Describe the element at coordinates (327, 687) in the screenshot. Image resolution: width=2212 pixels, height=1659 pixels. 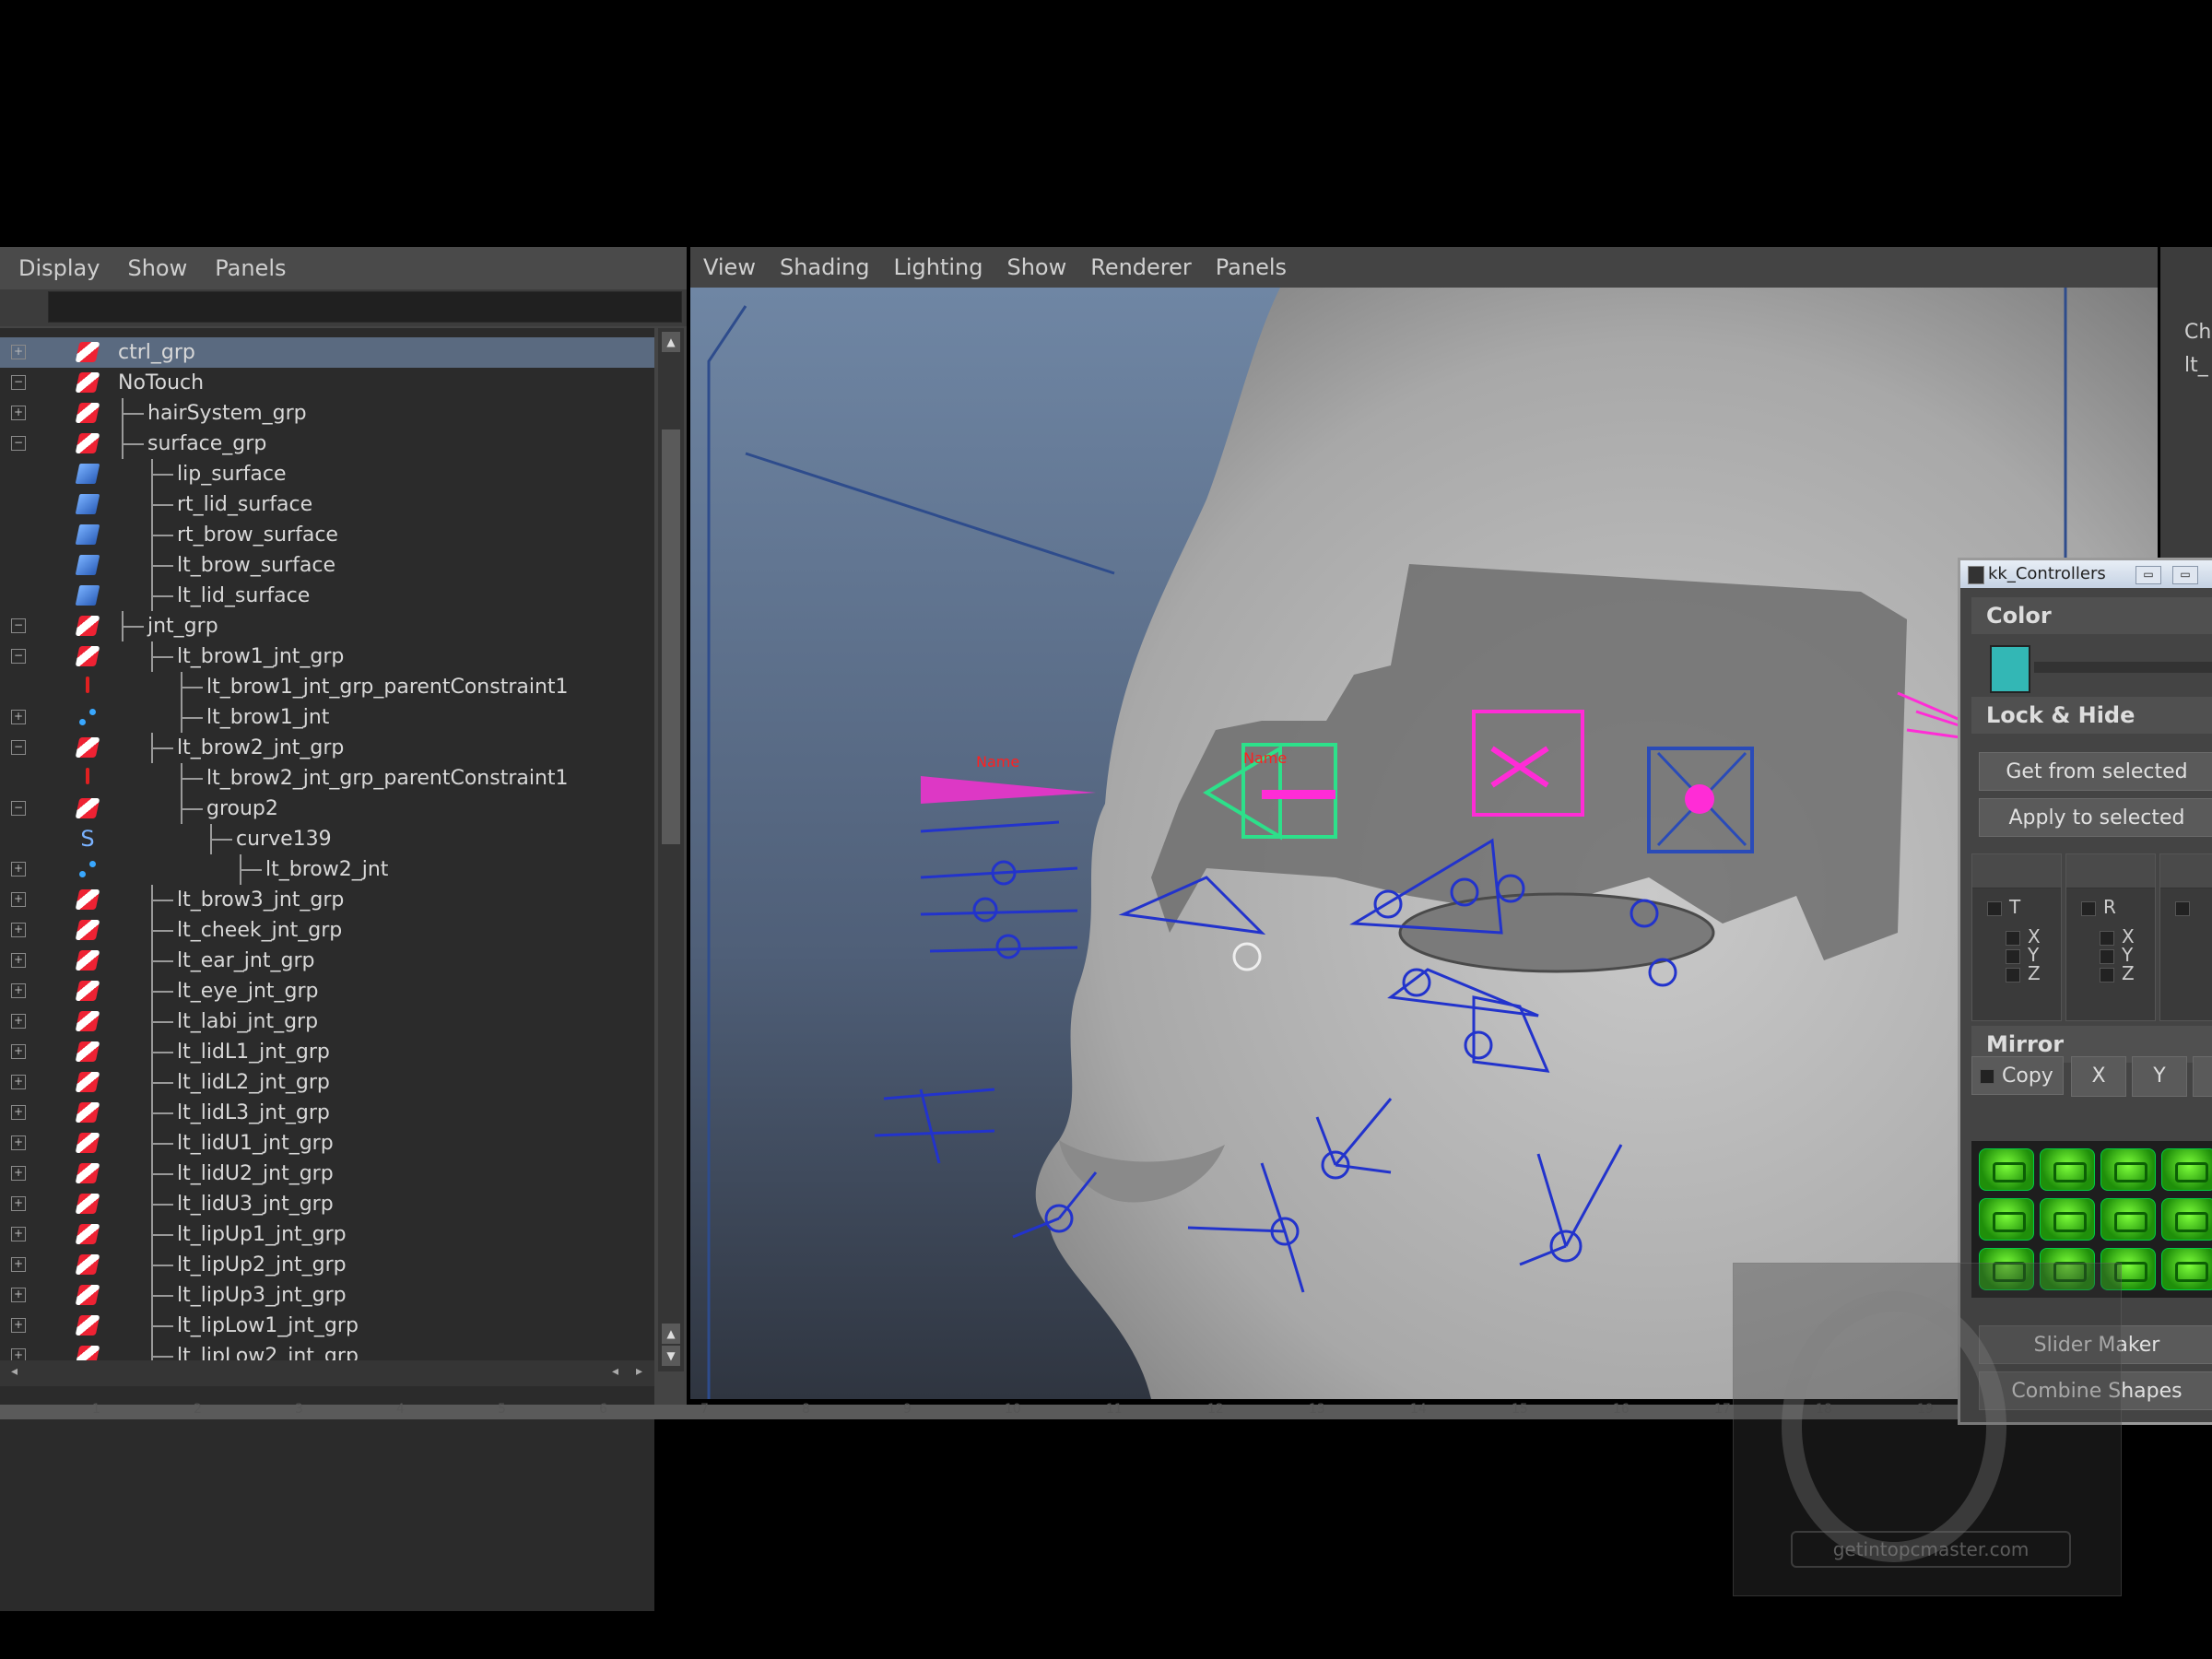
I see `outliner-item: lt_brow1_jnt_grp_parentConstraint1` at that location.